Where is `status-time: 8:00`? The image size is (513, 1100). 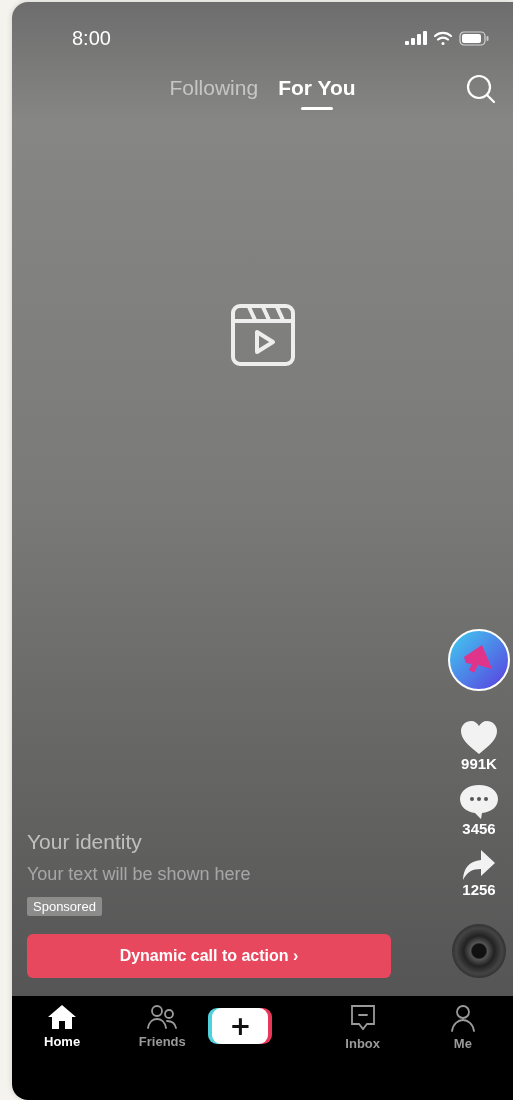 status-time: 8:00 is located at coordinates (91, 38).